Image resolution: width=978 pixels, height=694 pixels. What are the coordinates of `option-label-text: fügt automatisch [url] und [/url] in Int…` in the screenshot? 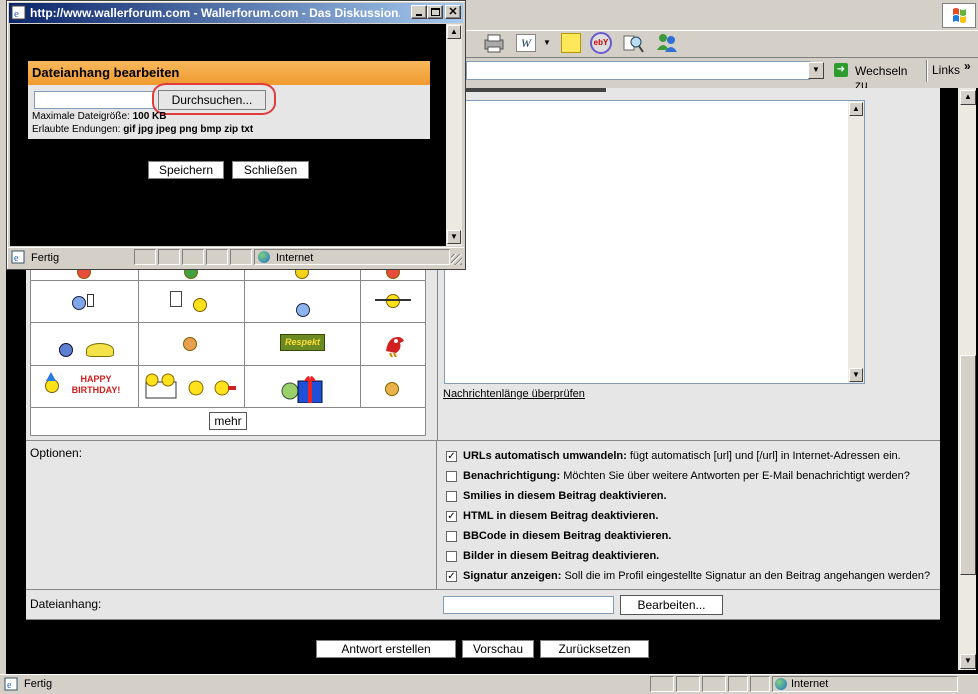 It's located at (763, 456).